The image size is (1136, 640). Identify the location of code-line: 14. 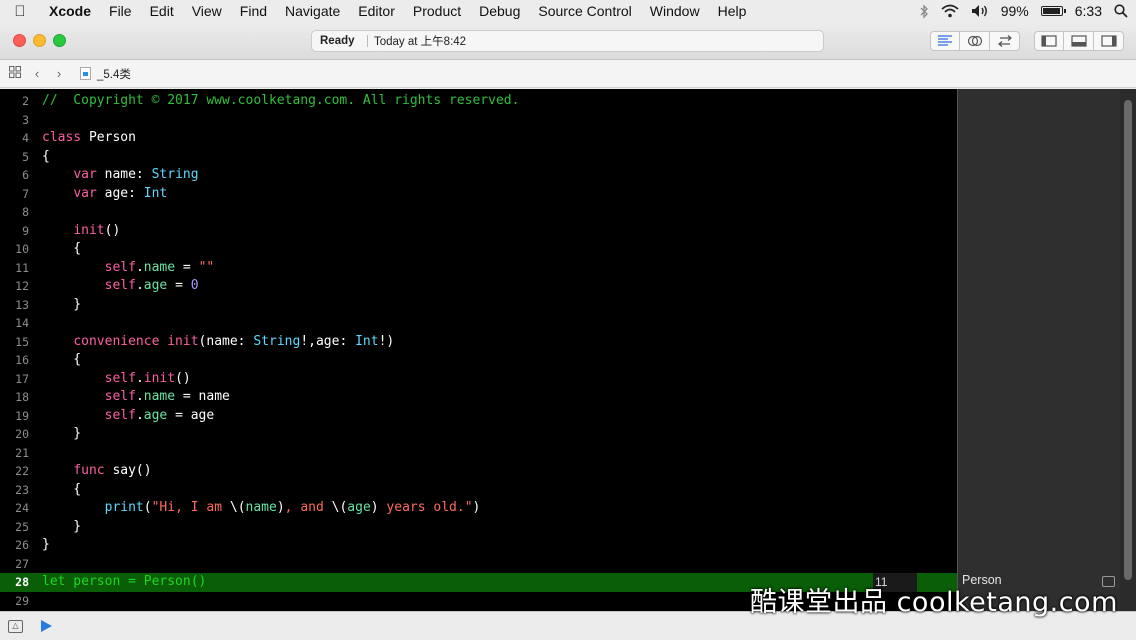
(478, 323).